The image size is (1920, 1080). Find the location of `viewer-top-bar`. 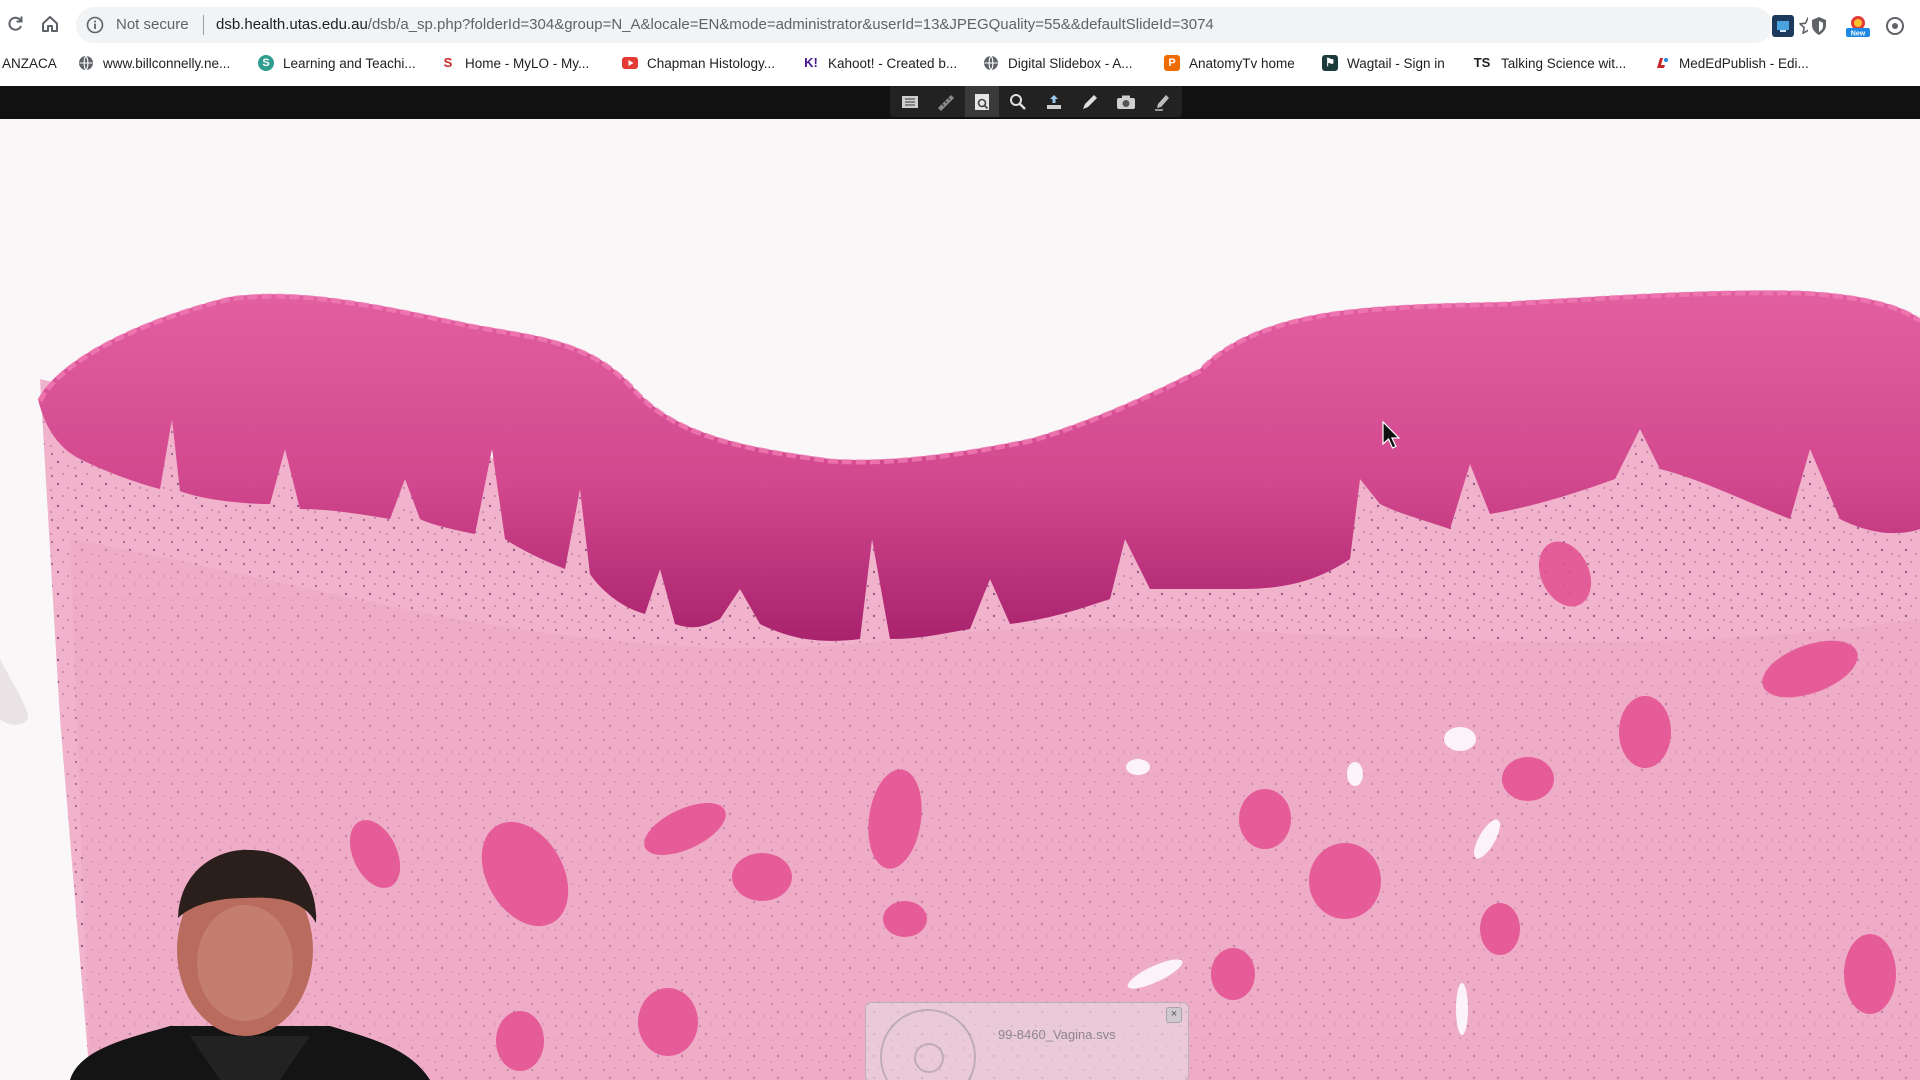

viewer-top-bar is located at coordinates (960, 102).